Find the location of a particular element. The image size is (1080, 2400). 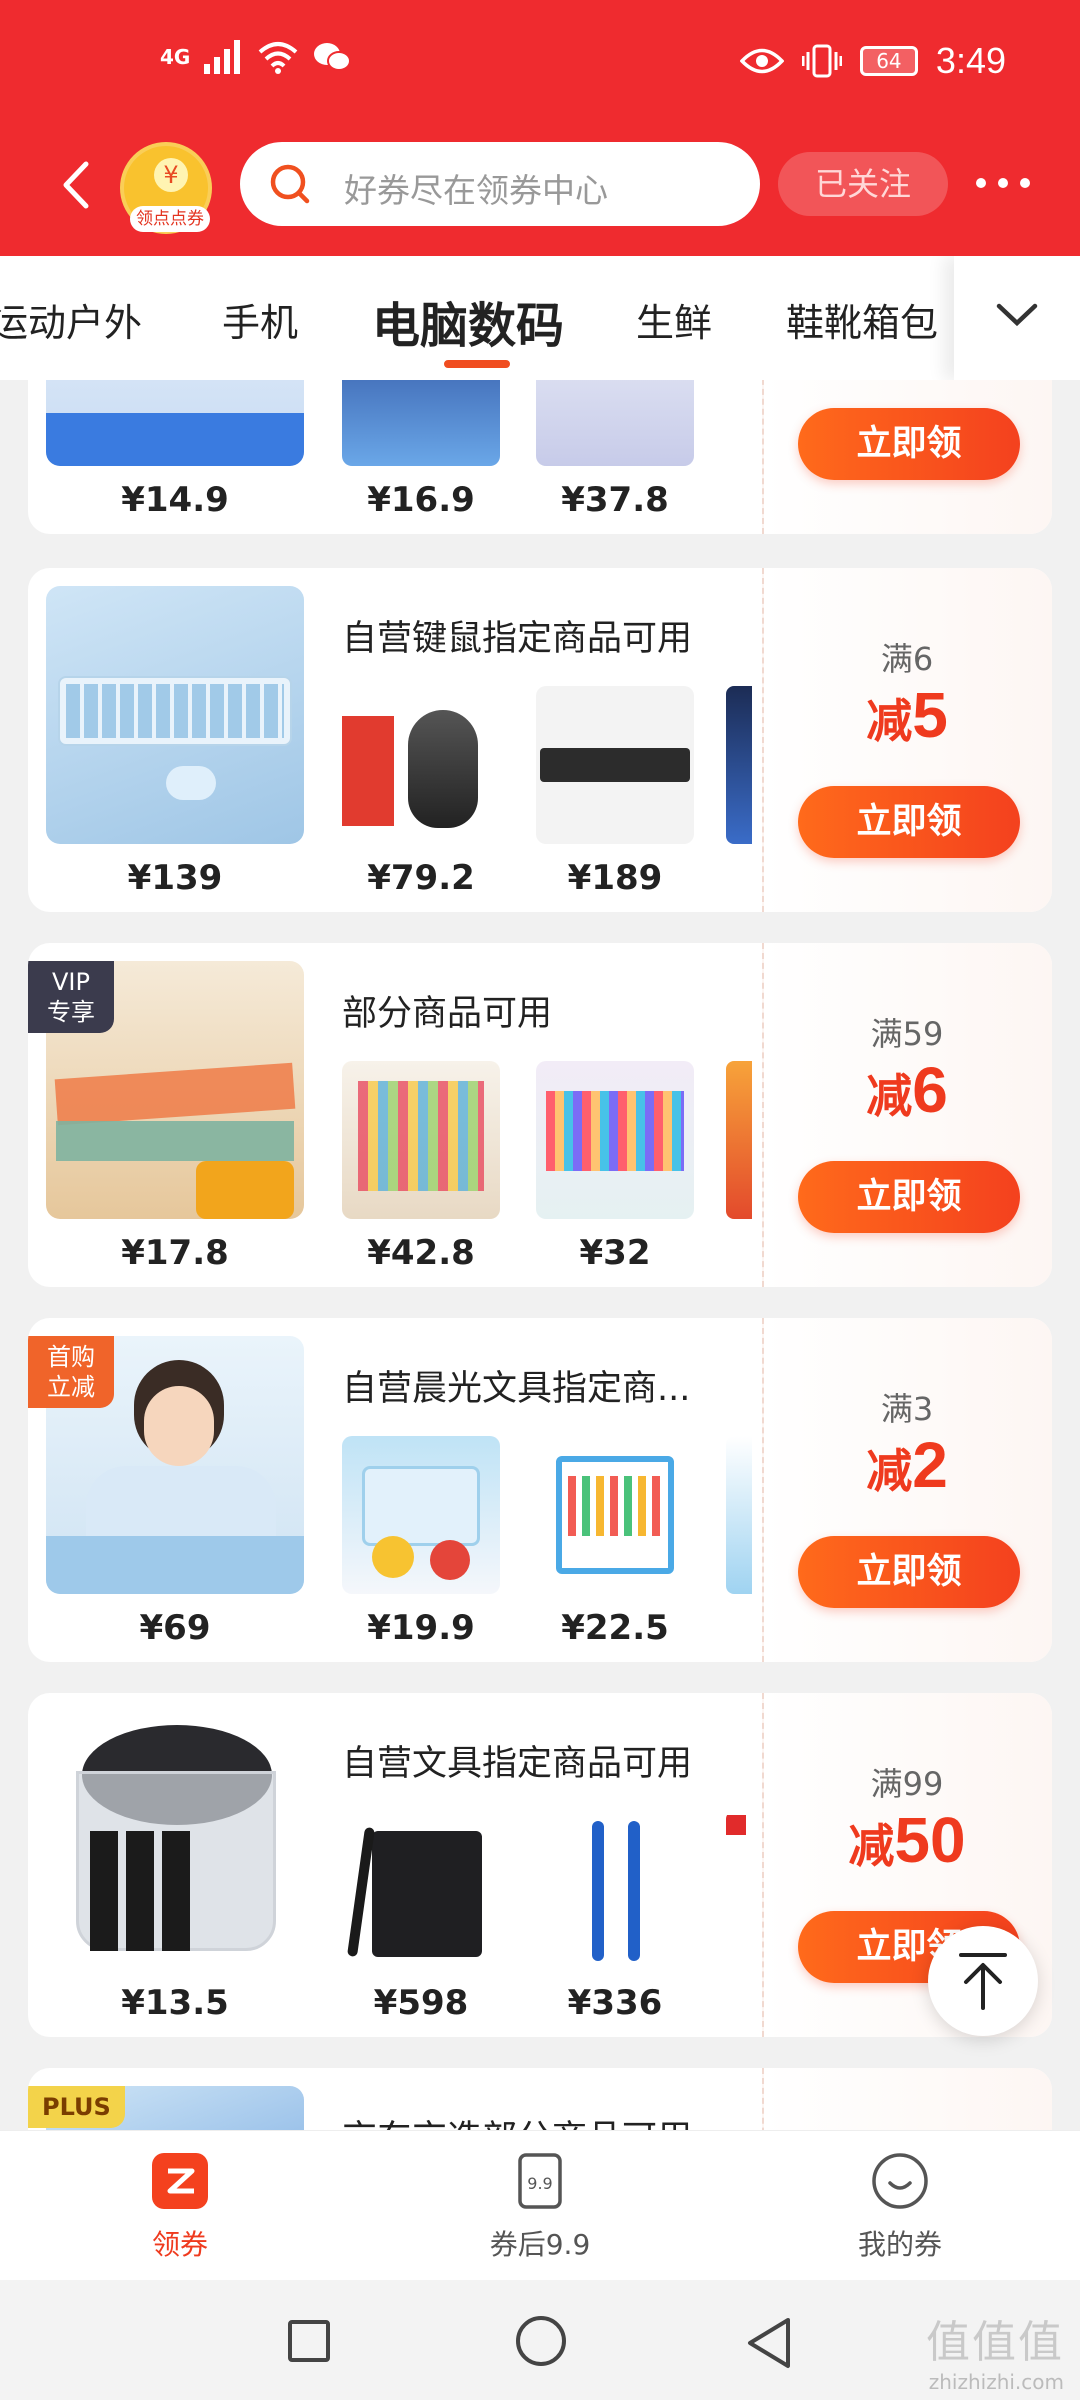

discount-value: 50 is located at coordinates (930, 1840).